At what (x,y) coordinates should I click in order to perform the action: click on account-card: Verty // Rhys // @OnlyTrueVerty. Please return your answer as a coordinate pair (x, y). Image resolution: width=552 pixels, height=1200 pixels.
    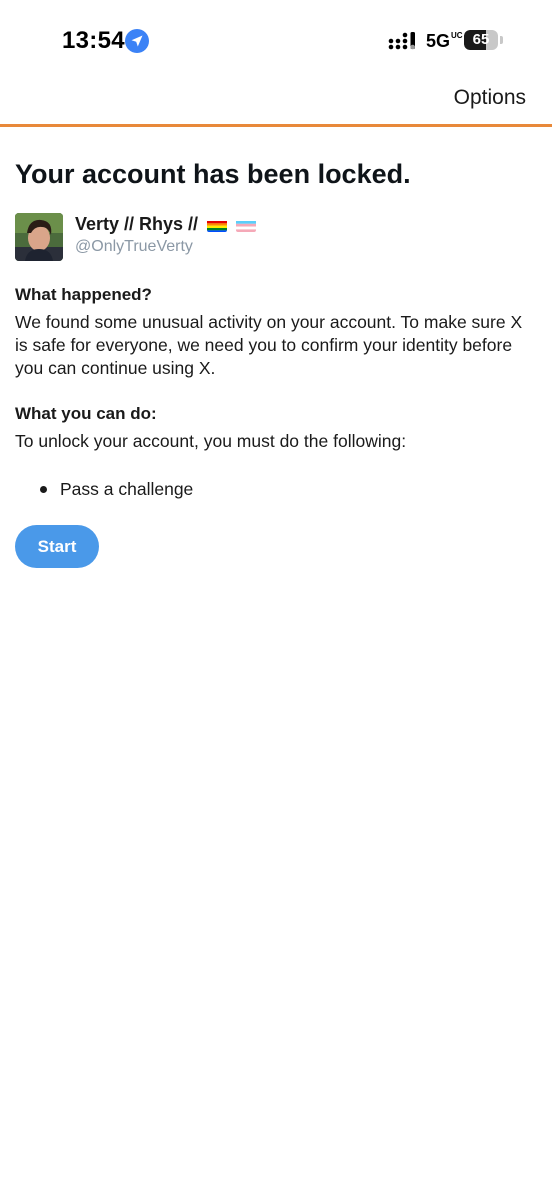
    Looking at the image, I should click on (276, 237).